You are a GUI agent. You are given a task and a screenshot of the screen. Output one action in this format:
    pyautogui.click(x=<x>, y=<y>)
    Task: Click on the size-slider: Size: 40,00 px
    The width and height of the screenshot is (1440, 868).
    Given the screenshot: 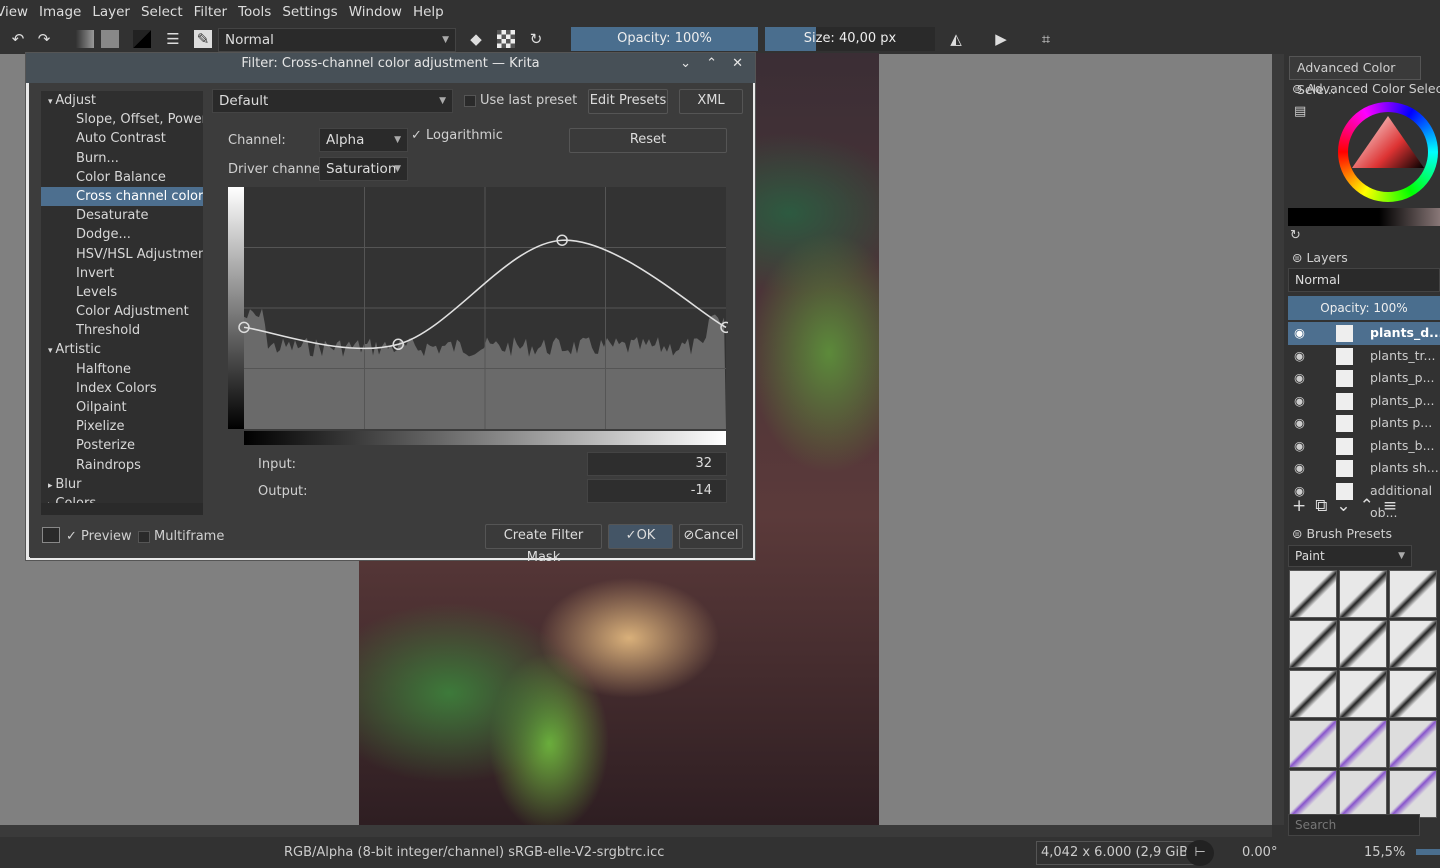 What is the action you would take?
    pyautogui.click(x=850, y=39)
    